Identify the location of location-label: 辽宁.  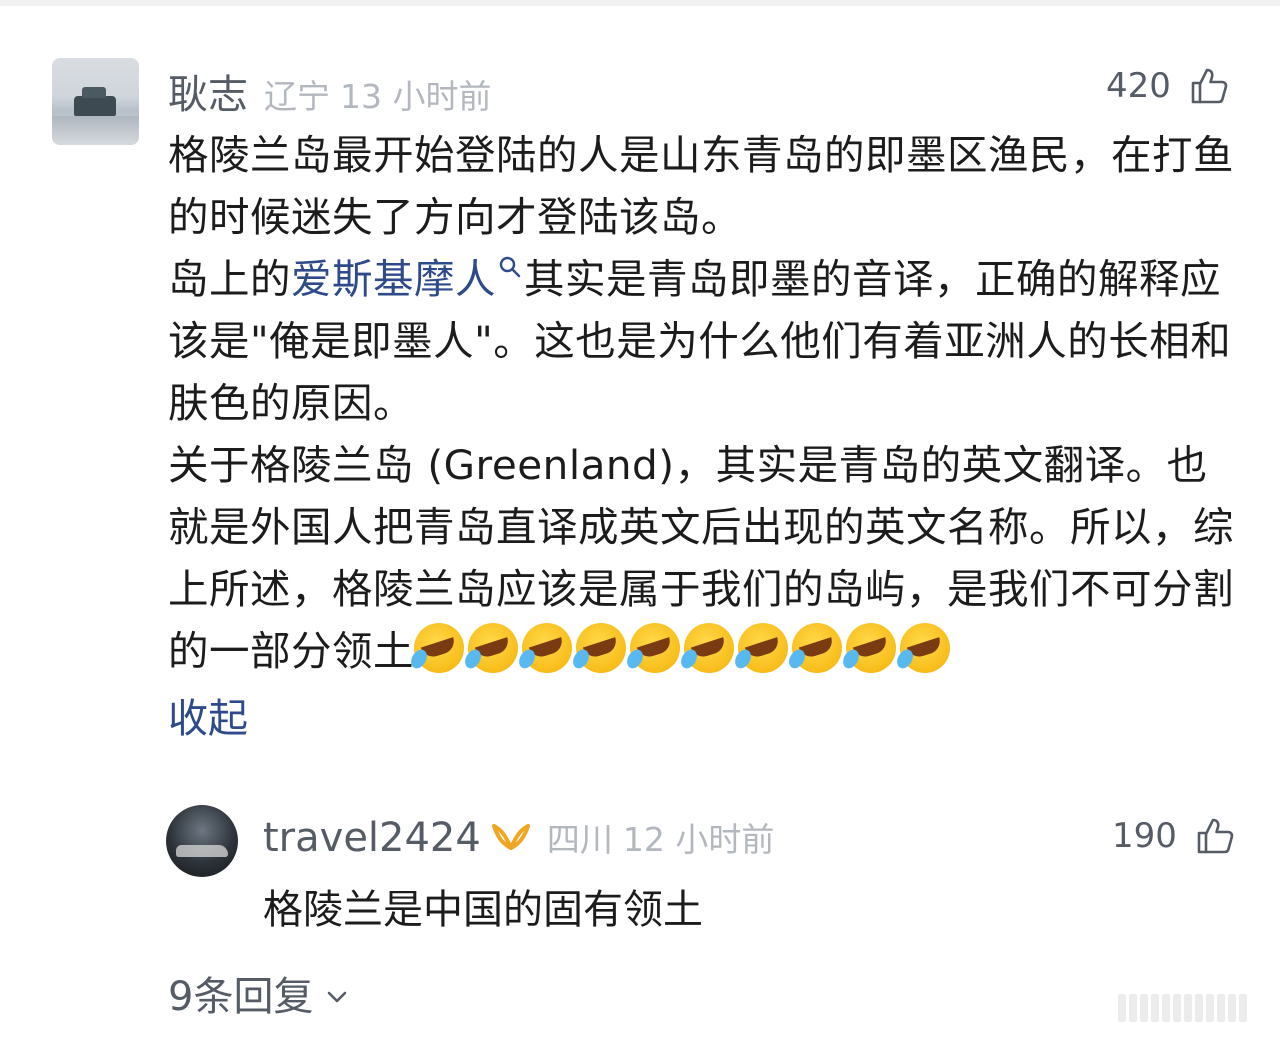
(297, 96).